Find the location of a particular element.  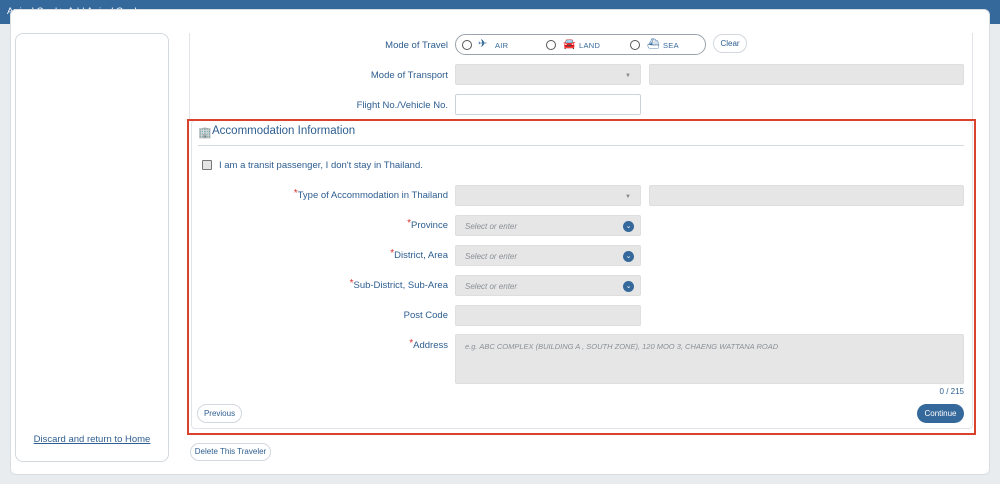

accommodation-type-label: *Type of Accommodation in Thailand is located at coordinates (370, 194).